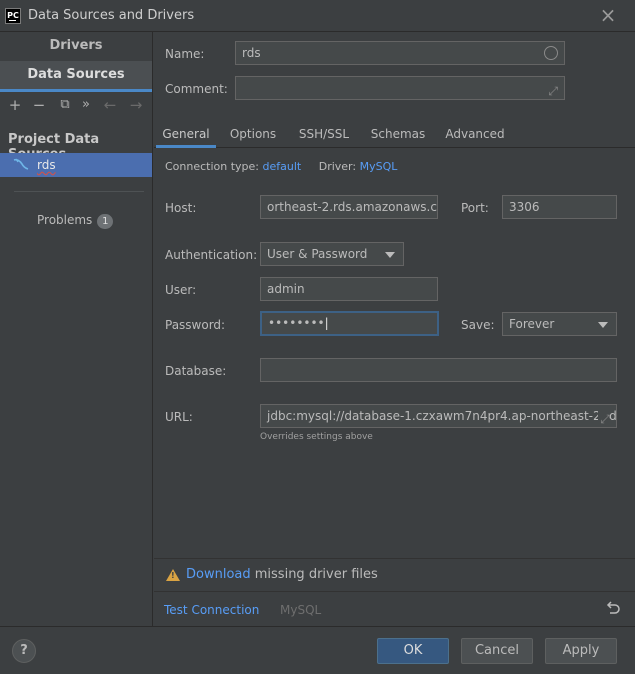  Describe the element at coordinates (186, 136) in the screenshot. I see `tab-general: General` at that location.